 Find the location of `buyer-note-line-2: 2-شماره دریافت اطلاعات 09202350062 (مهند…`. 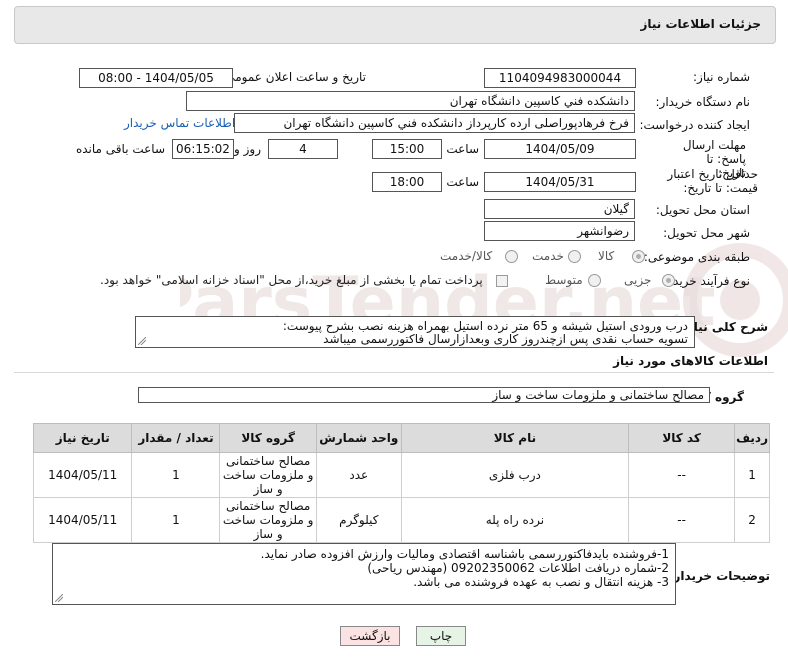

buyer-note-line-2: 2-شماره دریافت اطلاعات 09202350062 (مهند… is located at coordinates (518, 568).